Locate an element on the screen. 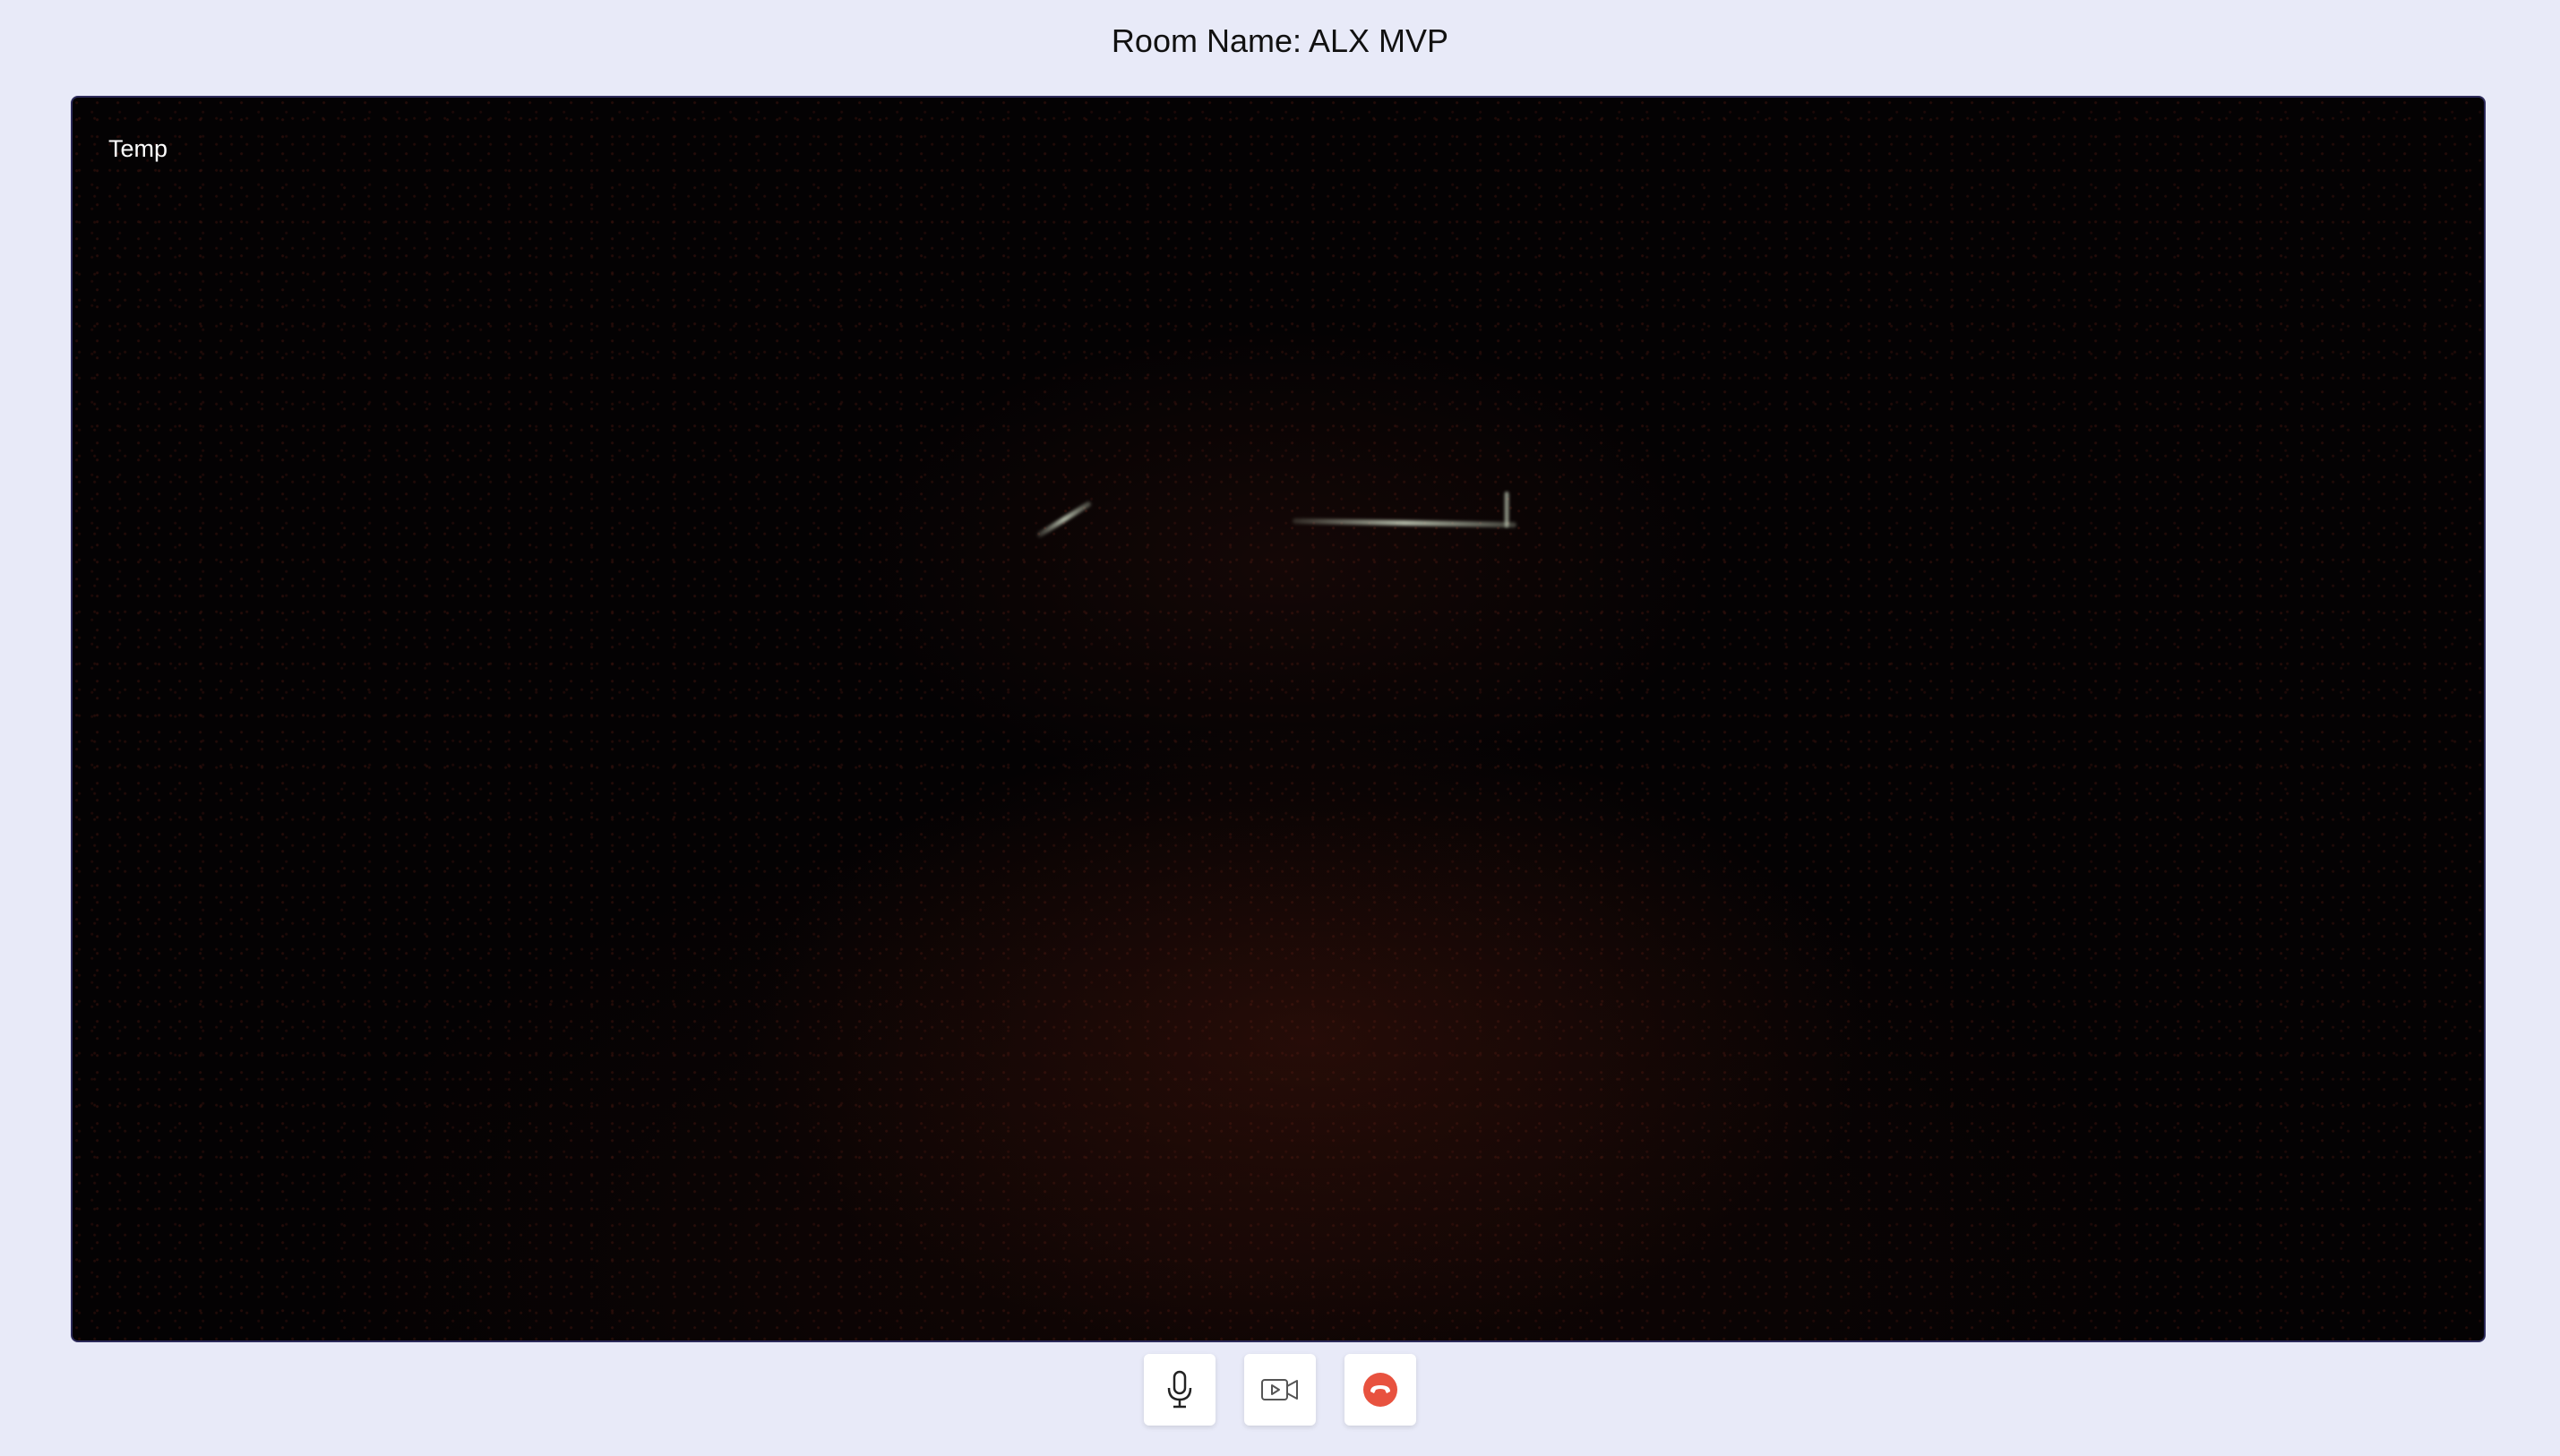 This screenshot has height=1456, width=2560. end-call-button is located at coordinates (1380, 1390).